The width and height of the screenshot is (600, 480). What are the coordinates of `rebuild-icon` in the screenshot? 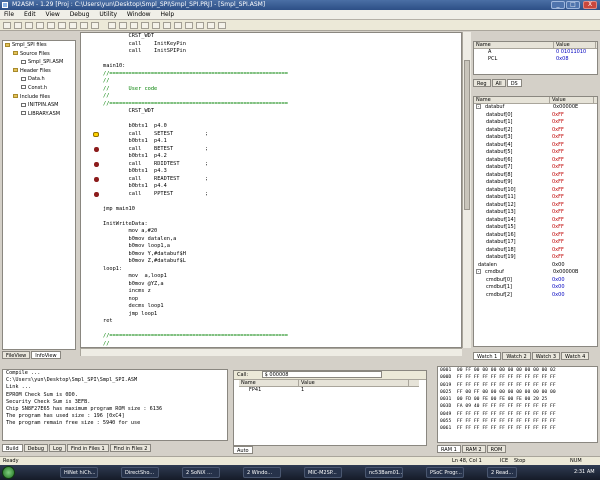 It's located at (123, 25).